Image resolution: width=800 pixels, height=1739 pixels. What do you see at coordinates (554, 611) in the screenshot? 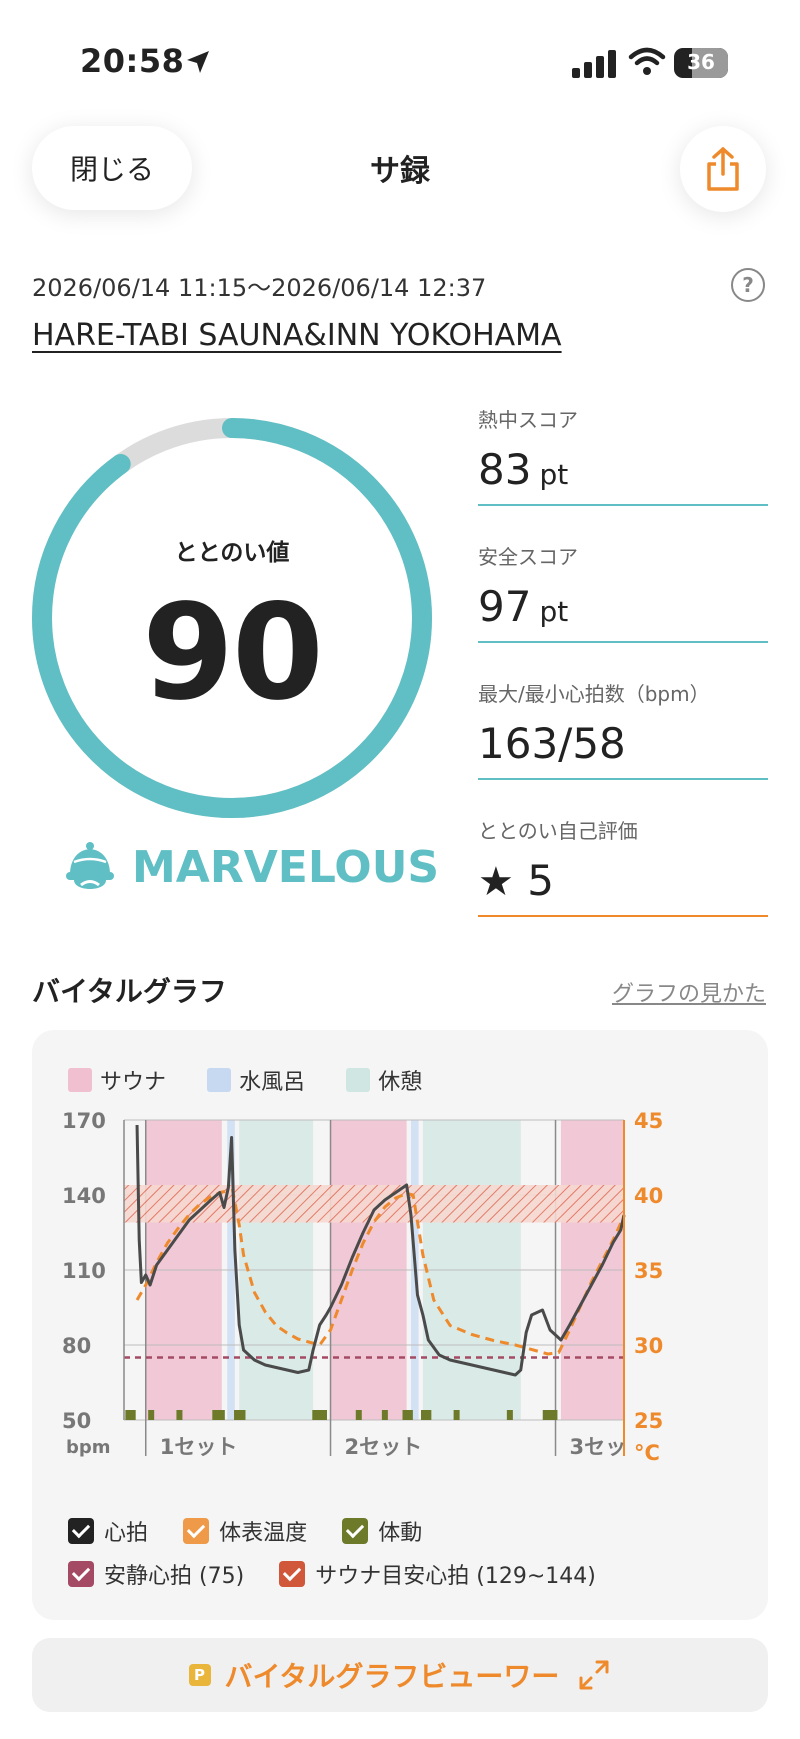
I see `safety-score-unit: pt` at bounding box center [554, 611].